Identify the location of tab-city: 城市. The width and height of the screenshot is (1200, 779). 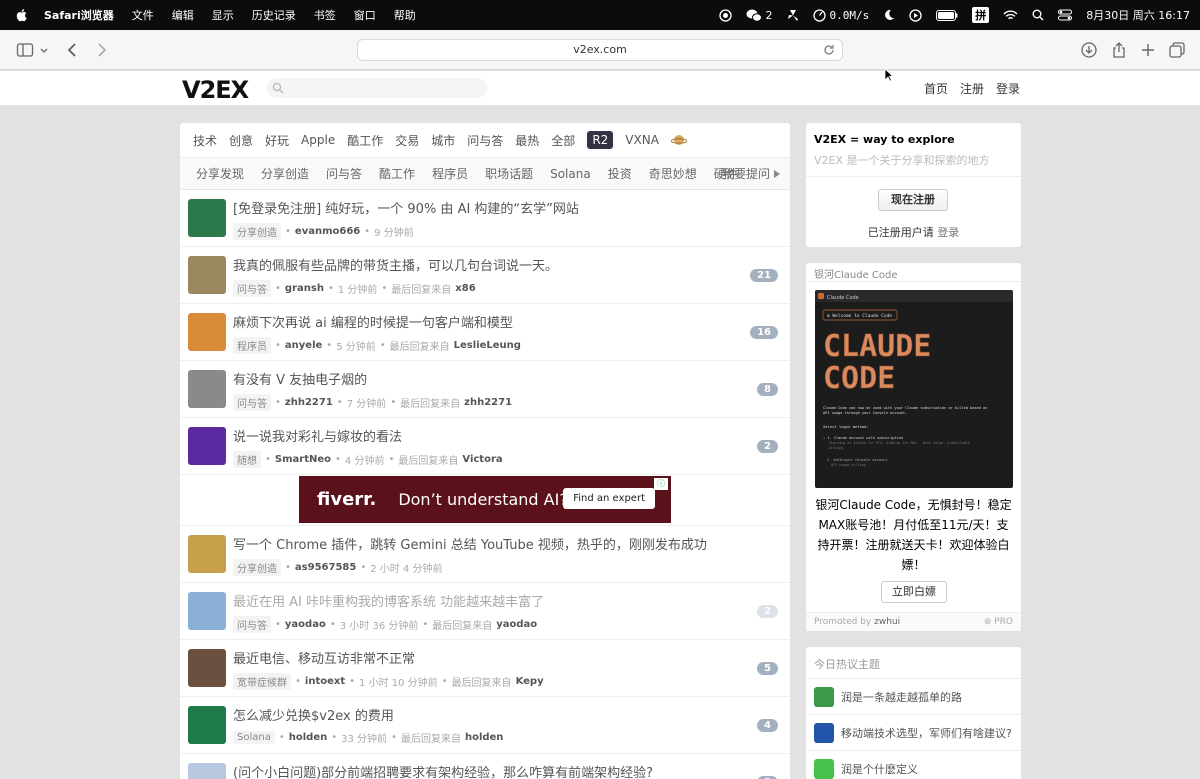
(443, 140).